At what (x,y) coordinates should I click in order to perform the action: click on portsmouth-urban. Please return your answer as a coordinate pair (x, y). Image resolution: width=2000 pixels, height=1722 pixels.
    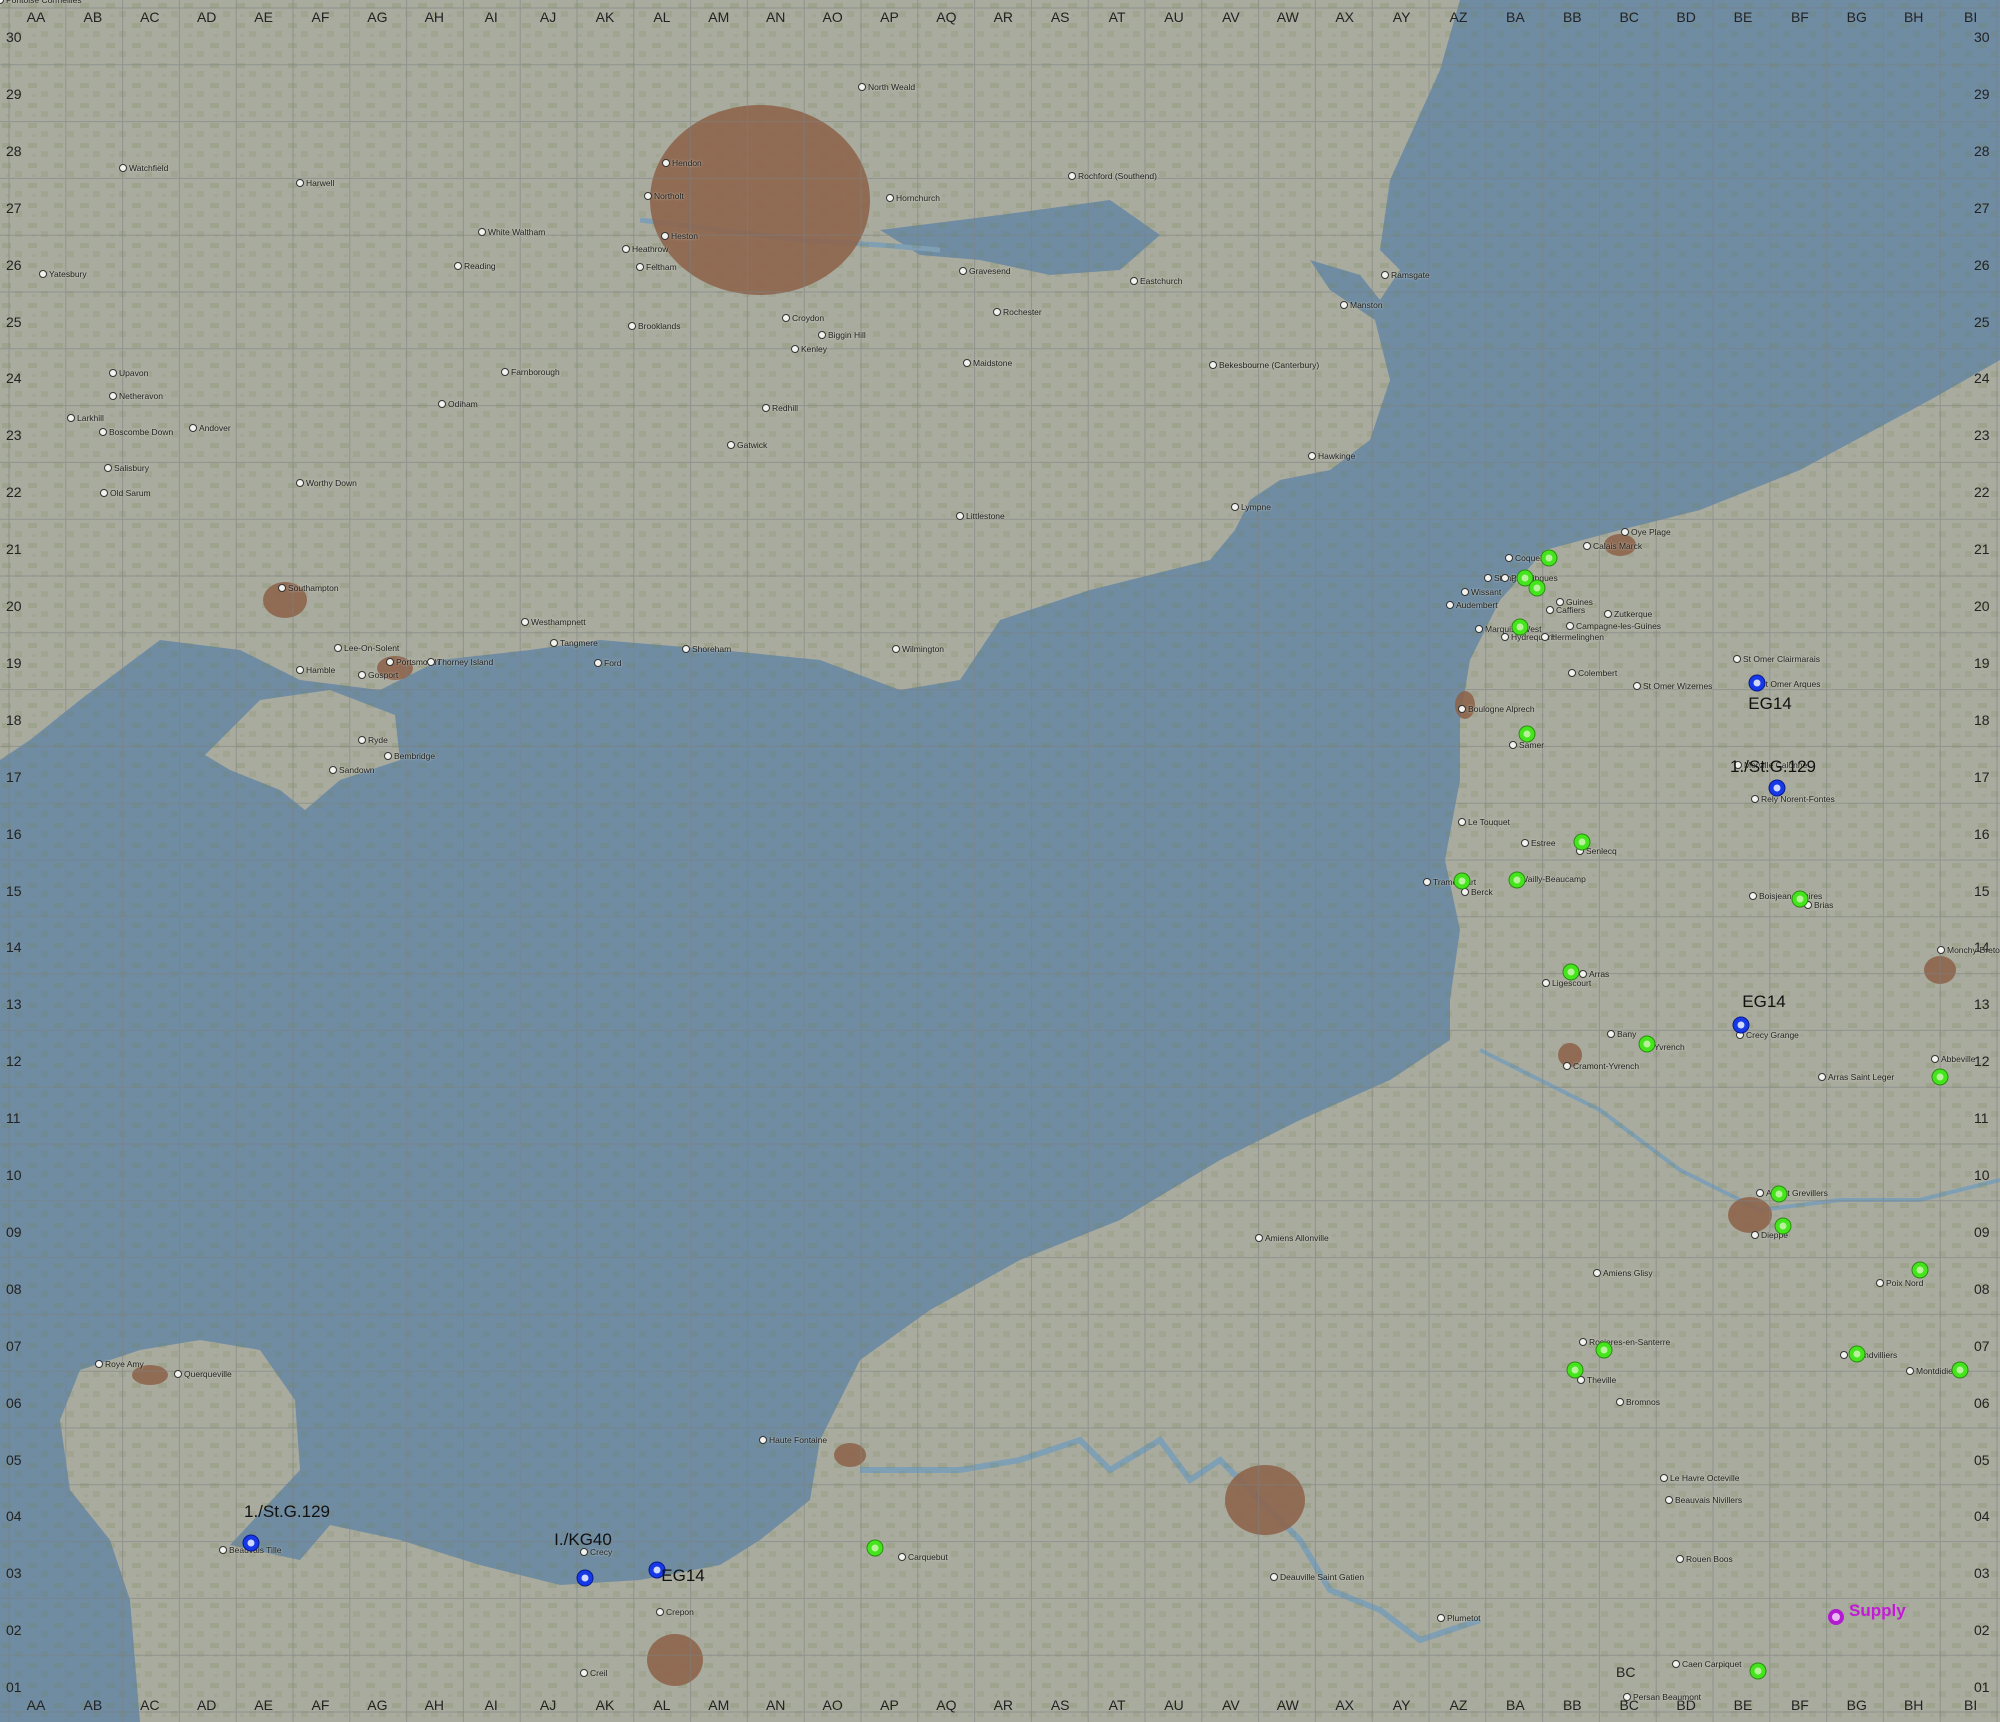
    Looking at the image, I should click on (395, 668).